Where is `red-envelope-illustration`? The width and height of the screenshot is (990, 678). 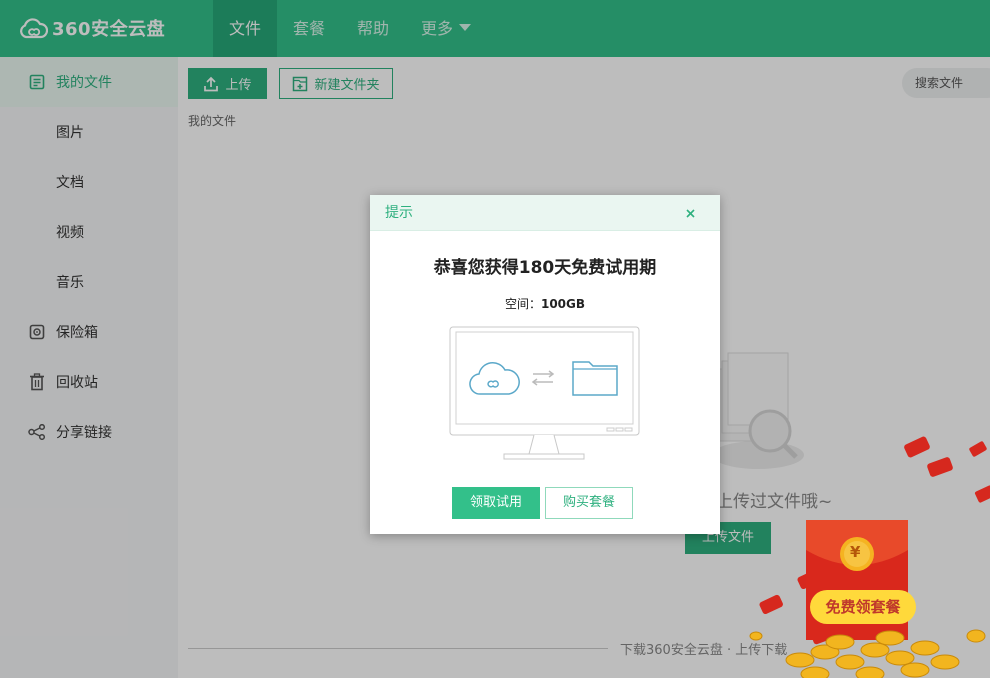 red-envelope-illustration is located at coordinates (869, 557).